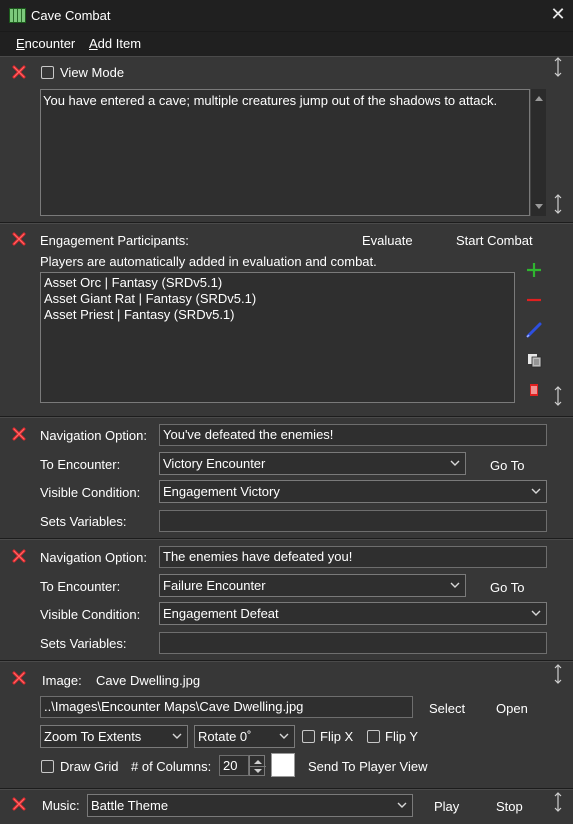 The width and height of the screenshot is (573, 824). What do you see at coordinates (401, 736) in the screenshot?
I see `flip-y-label: Flip Y` at bounding box center [401, 736].